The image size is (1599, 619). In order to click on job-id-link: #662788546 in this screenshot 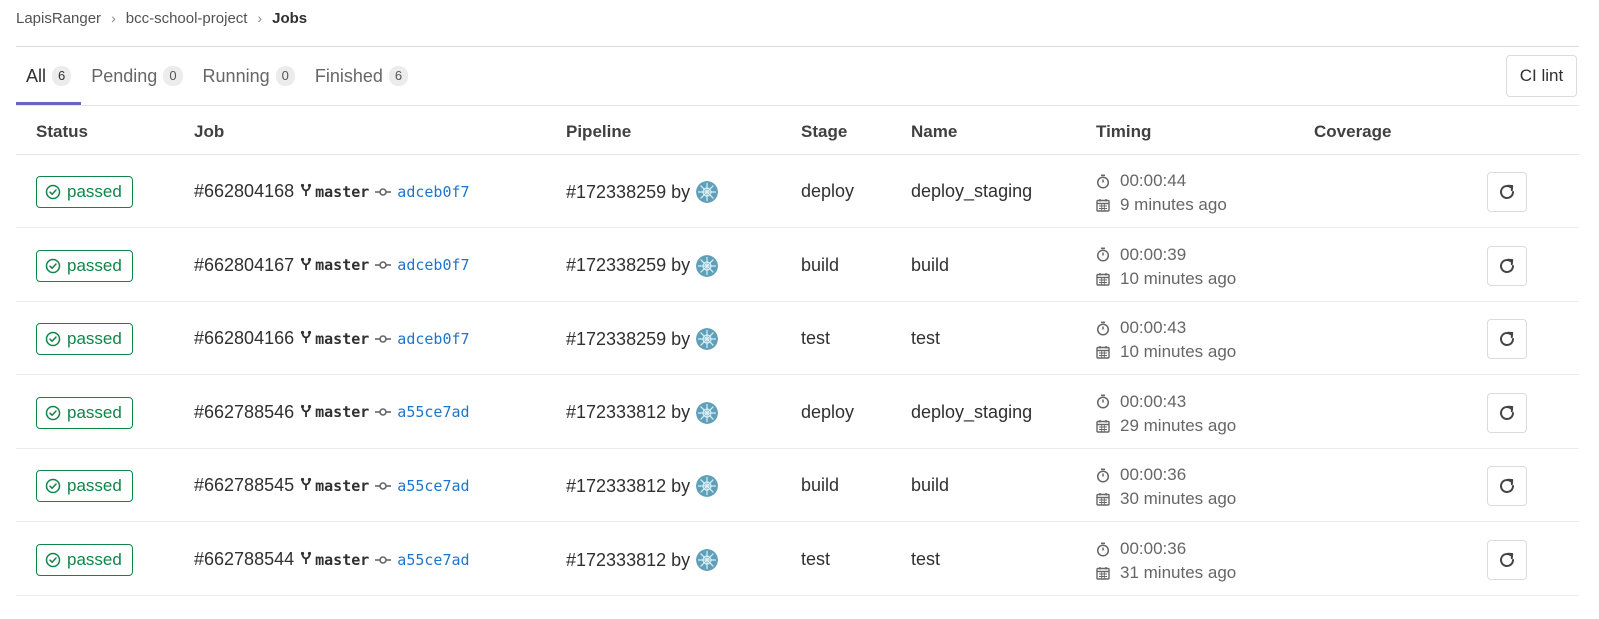, I will do `click(244, 412)`.